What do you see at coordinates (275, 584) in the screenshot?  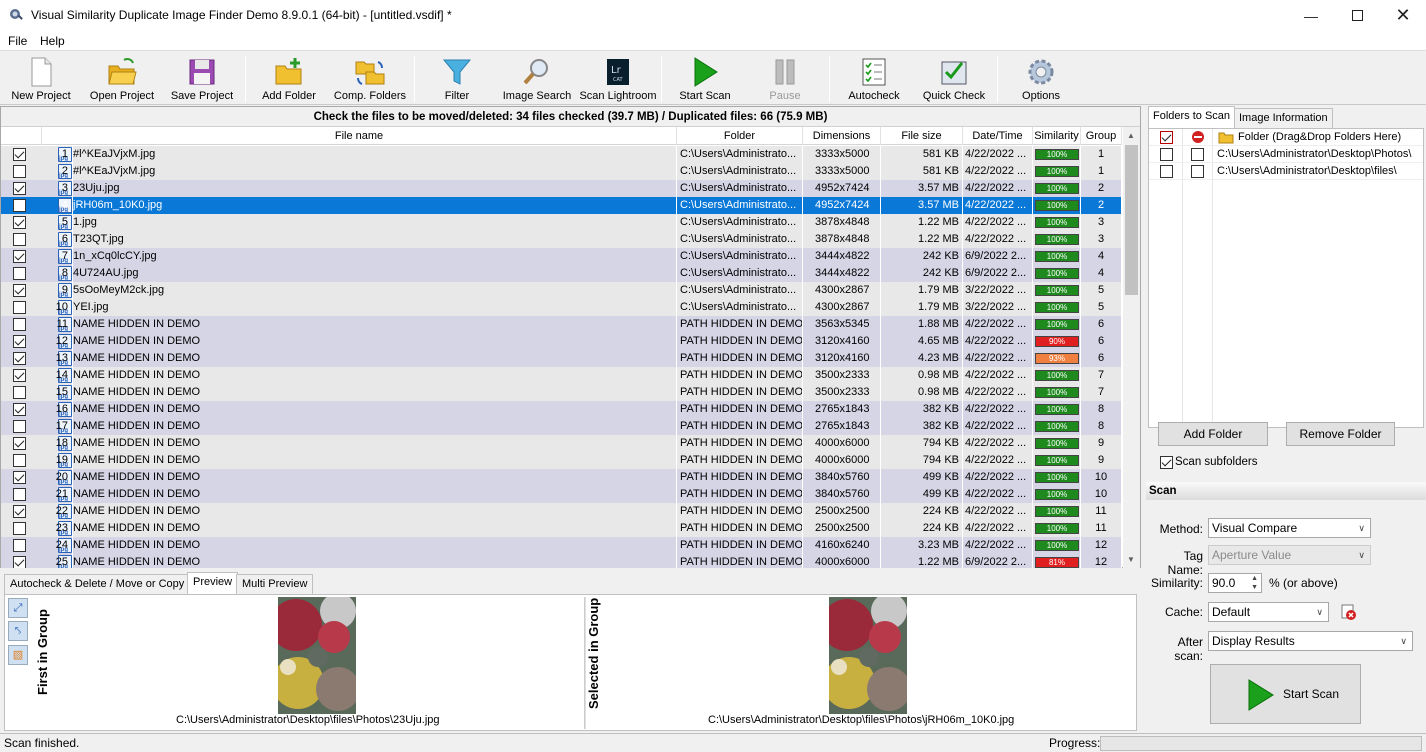 I see `tab-multi-preview: Multi Preview` at bounding box center [275, 584].